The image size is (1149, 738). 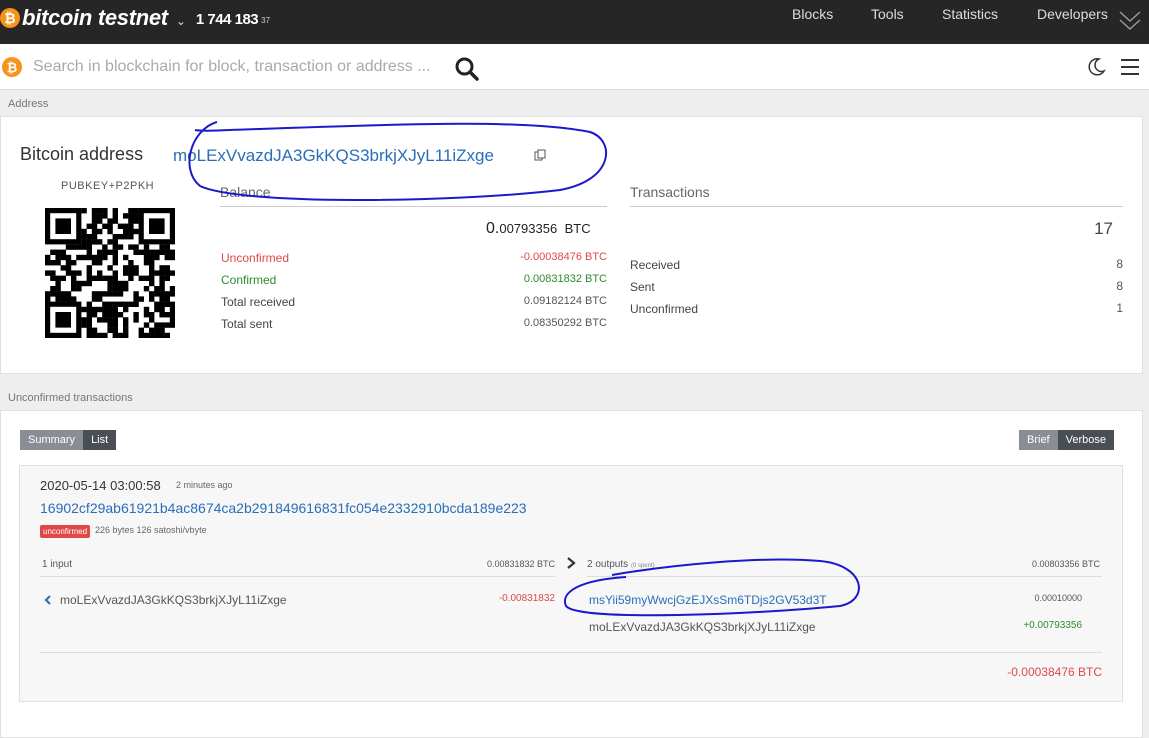 I want to click on brand: ₿ bitcoin testnet ⌄ 1 744 183 37, so click(x=135, y=18).